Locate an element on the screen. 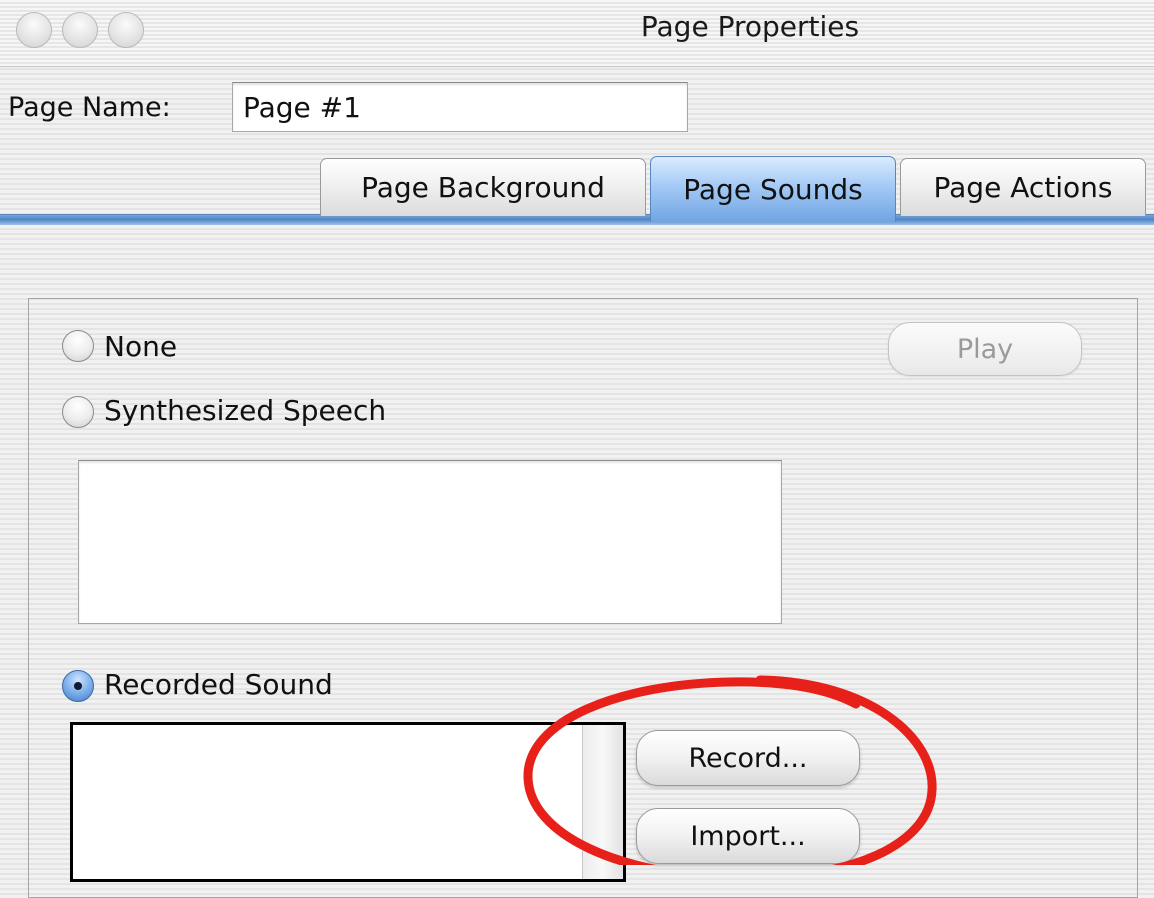 The height and width of the screenshot is (898, 1154). page-name-label: Page Name: is located at coordinates (89, 107).